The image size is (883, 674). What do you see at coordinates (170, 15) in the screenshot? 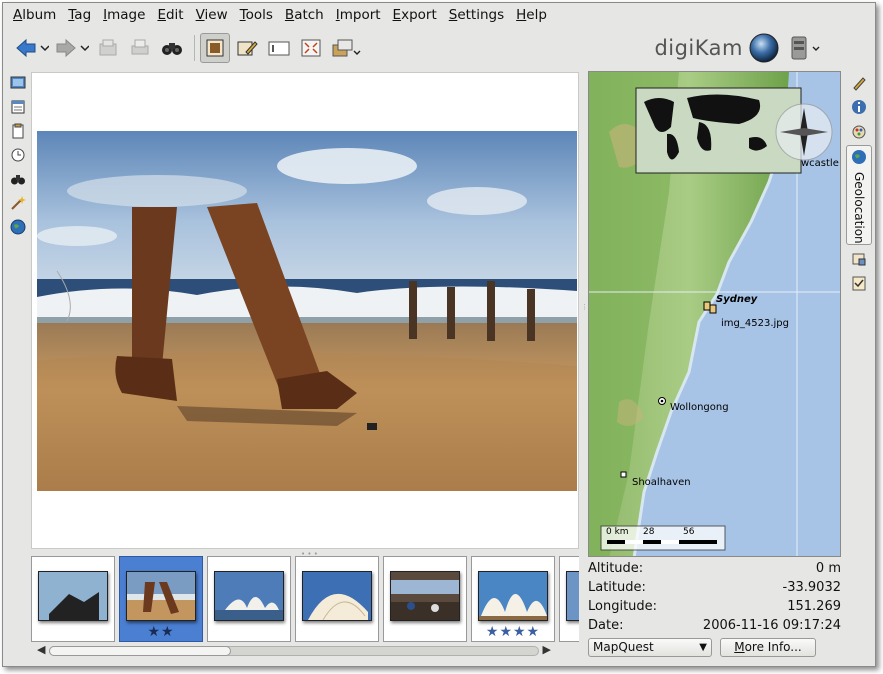
I see `menu-edit: Edit` at bounding box center [170, 15].